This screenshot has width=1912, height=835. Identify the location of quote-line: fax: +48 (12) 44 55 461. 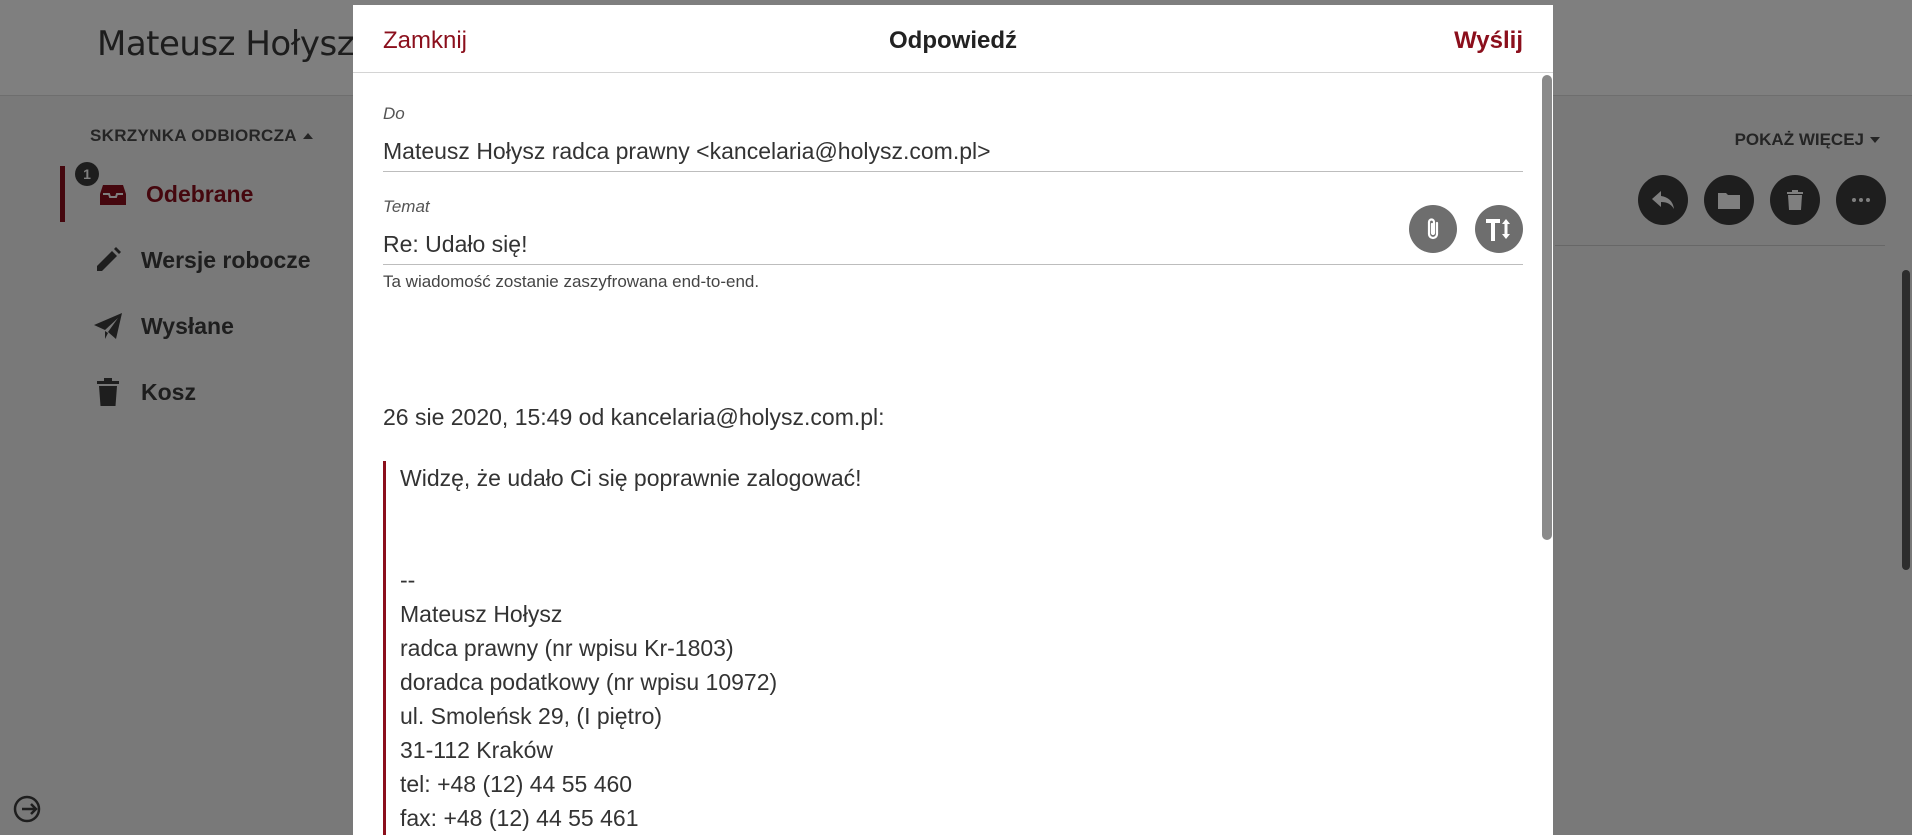
(519, 818).